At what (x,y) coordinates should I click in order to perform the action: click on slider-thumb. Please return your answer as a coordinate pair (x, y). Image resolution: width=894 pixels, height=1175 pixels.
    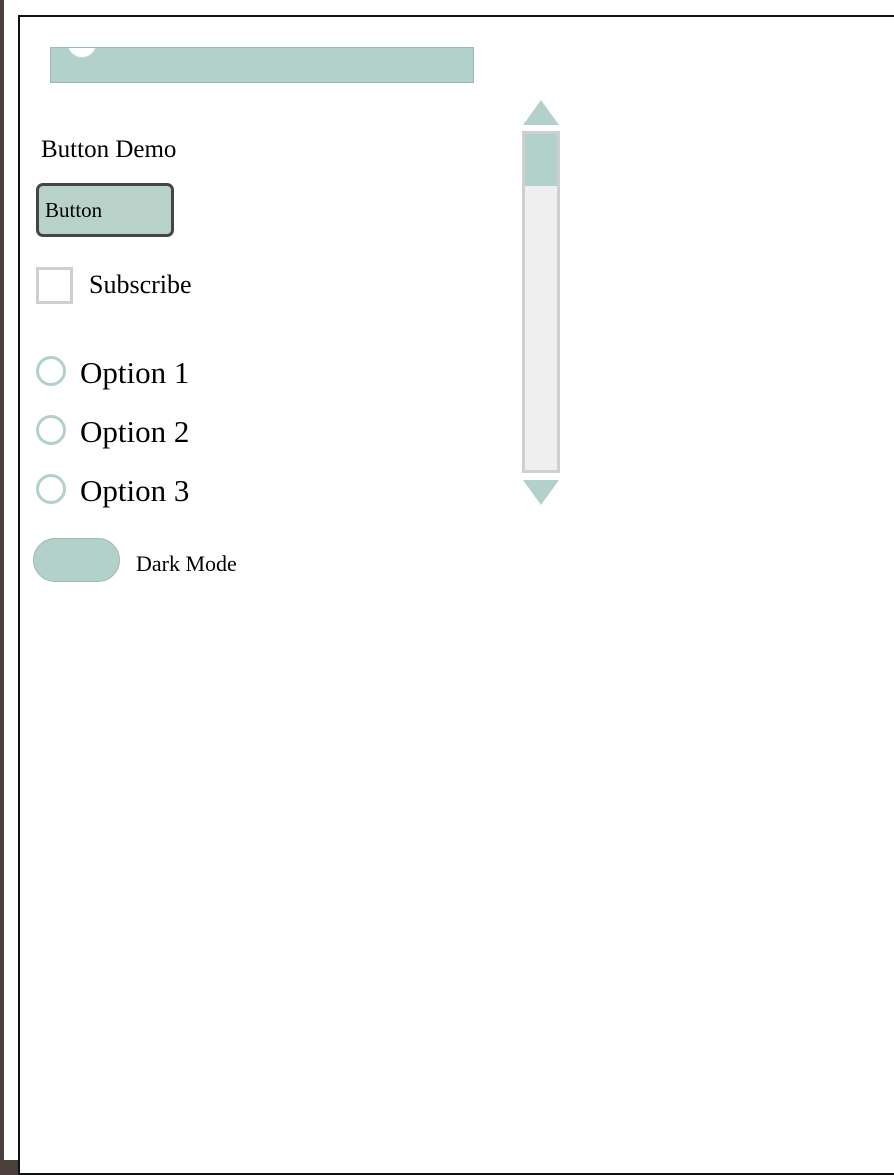
    Looking at the image, I should click on (82, 53).